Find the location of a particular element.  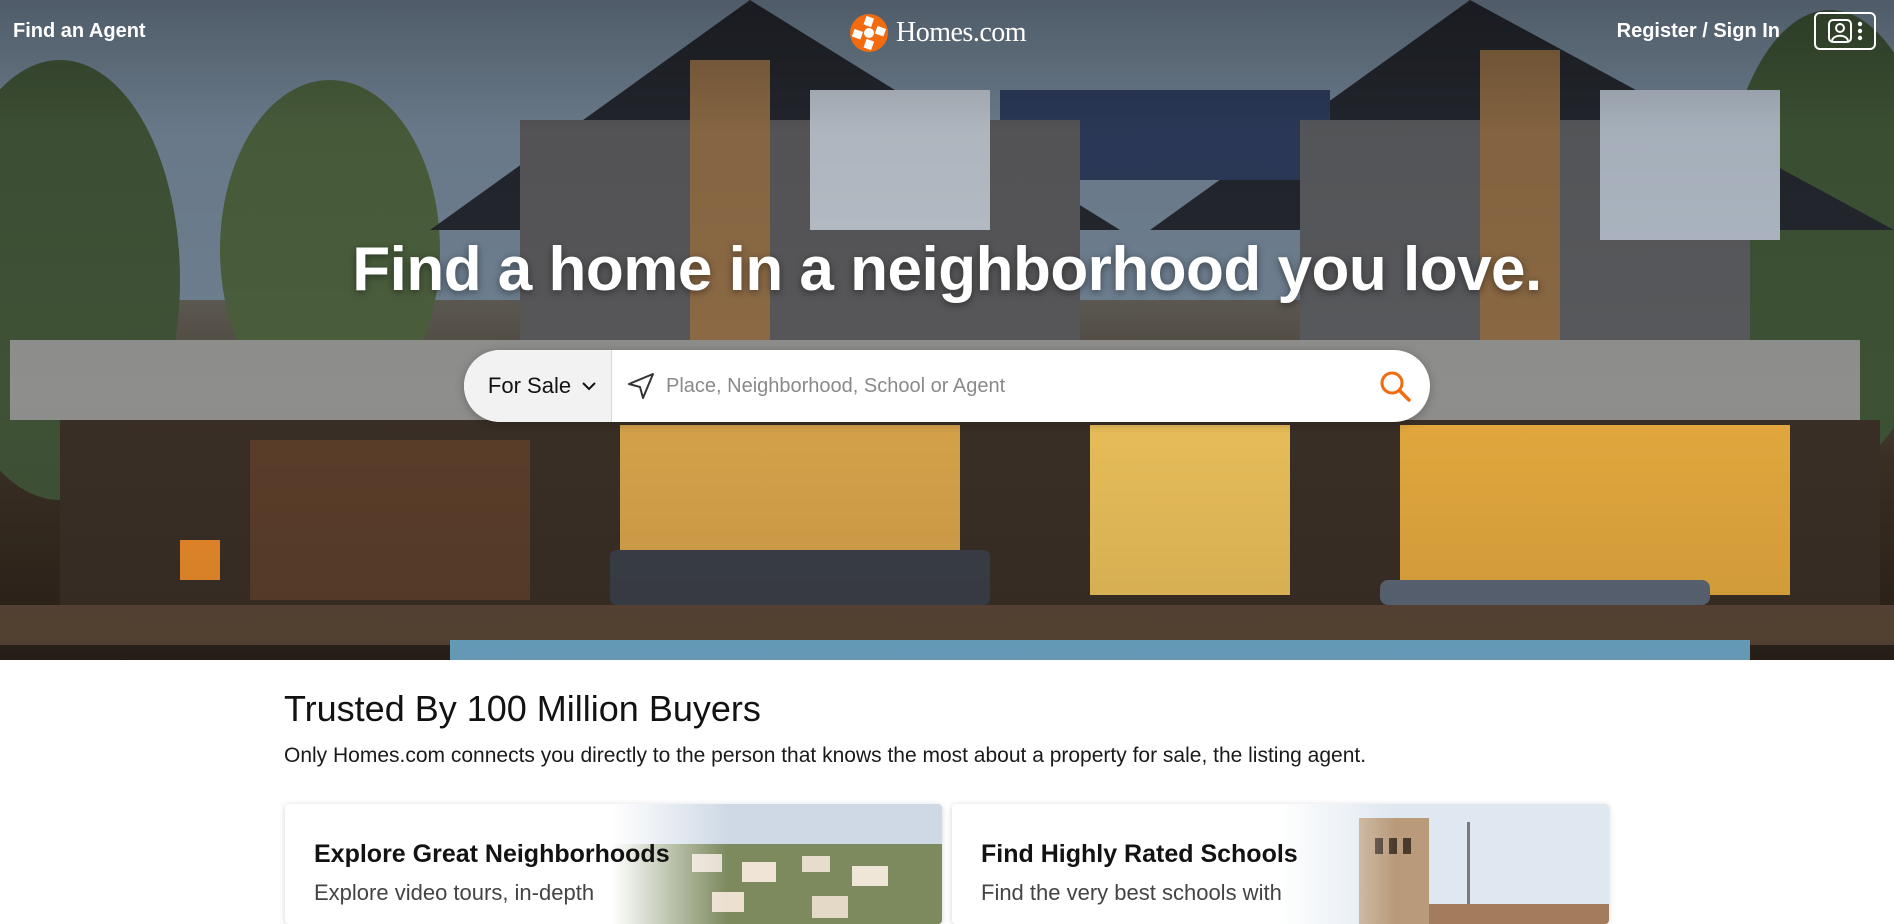

trusted-title: Trusted By 100 Million Buyers is located at coordinates (522, 708).